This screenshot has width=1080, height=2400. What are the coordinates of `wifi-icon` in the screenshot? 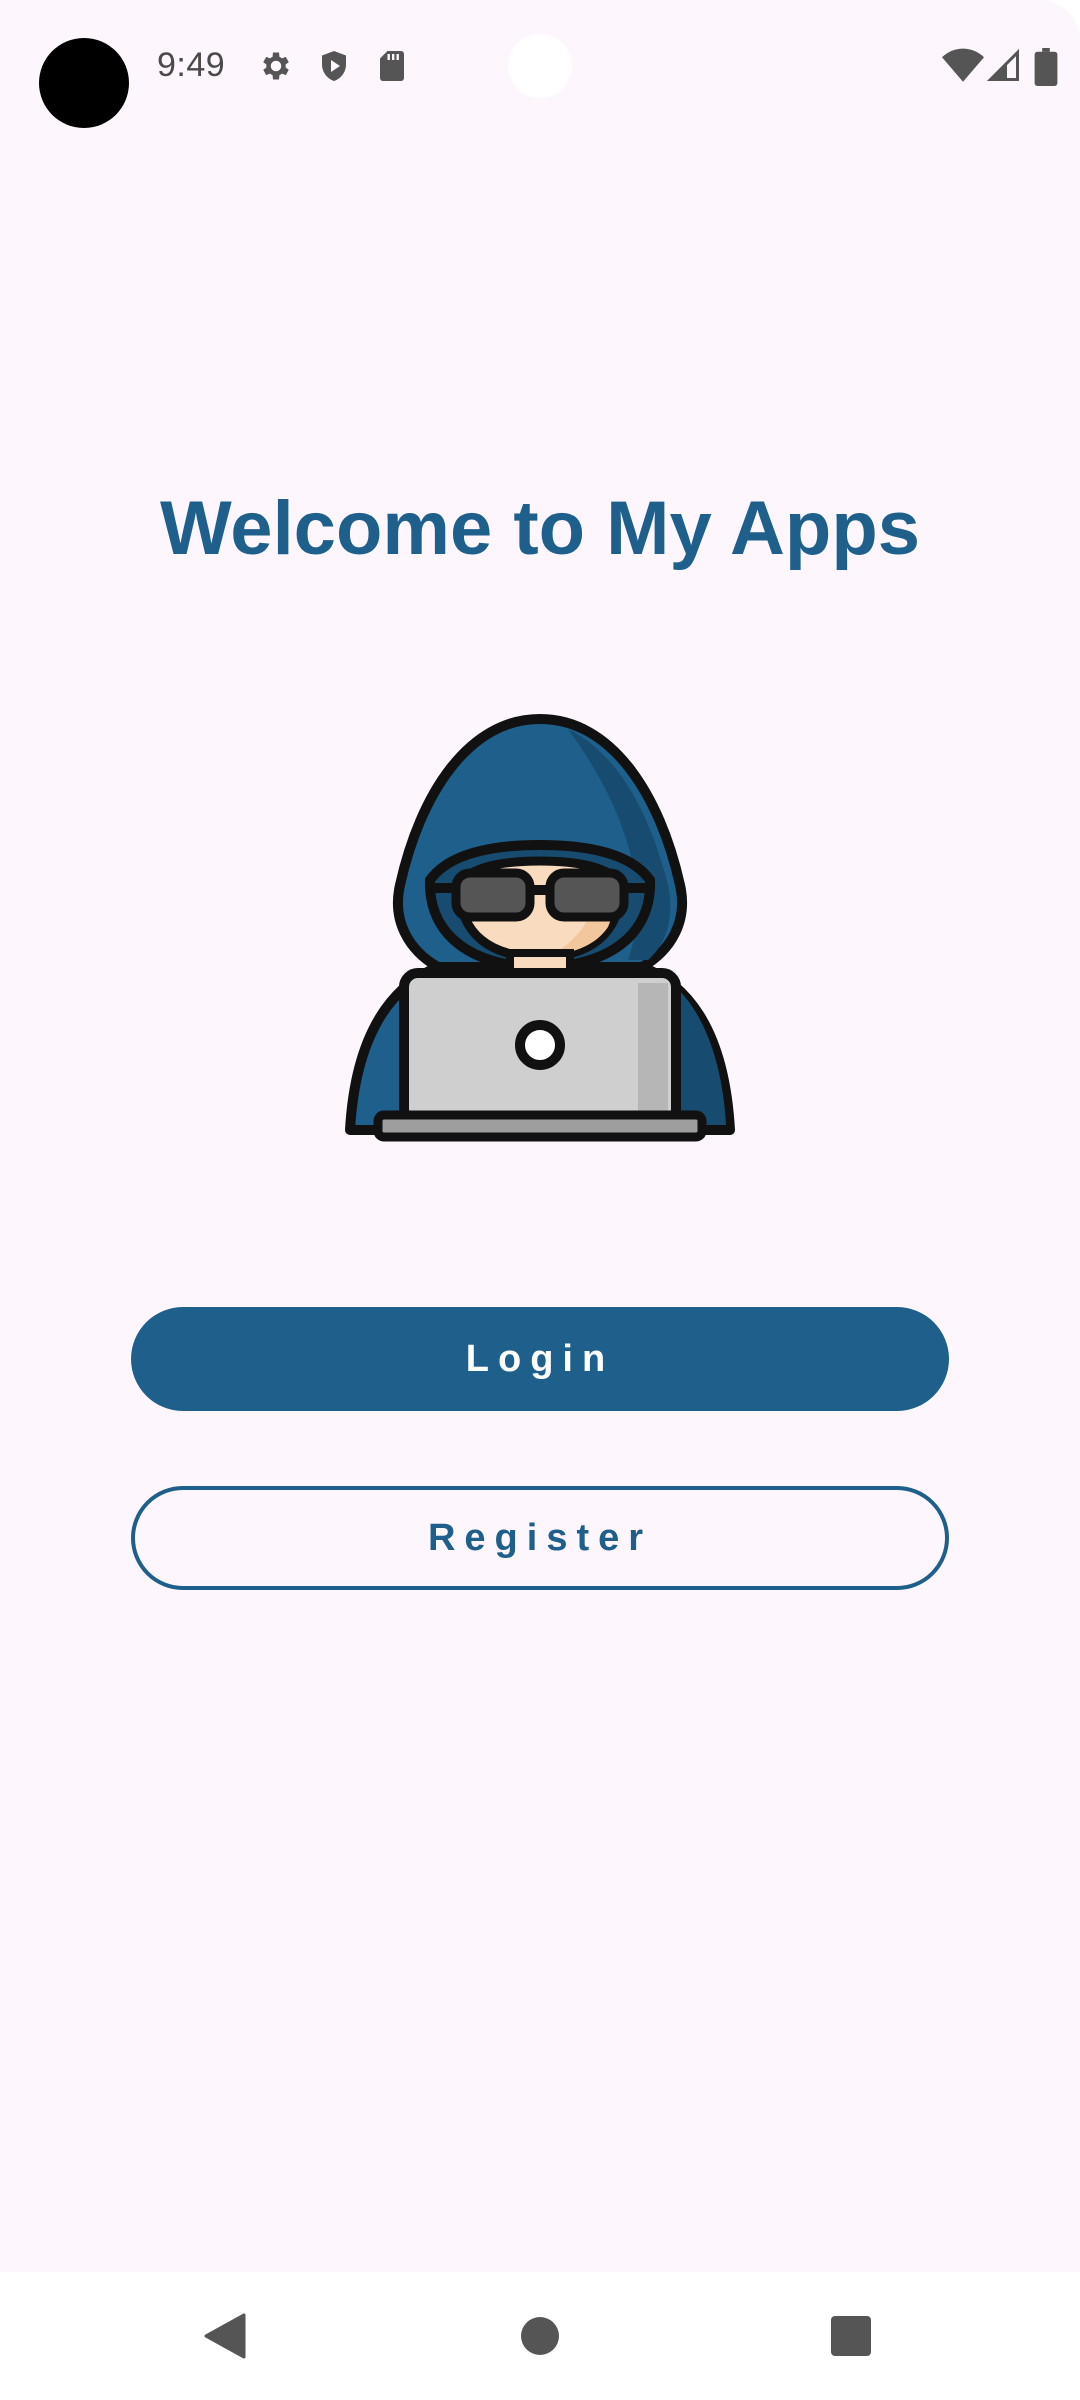 It's located at (963, 65).